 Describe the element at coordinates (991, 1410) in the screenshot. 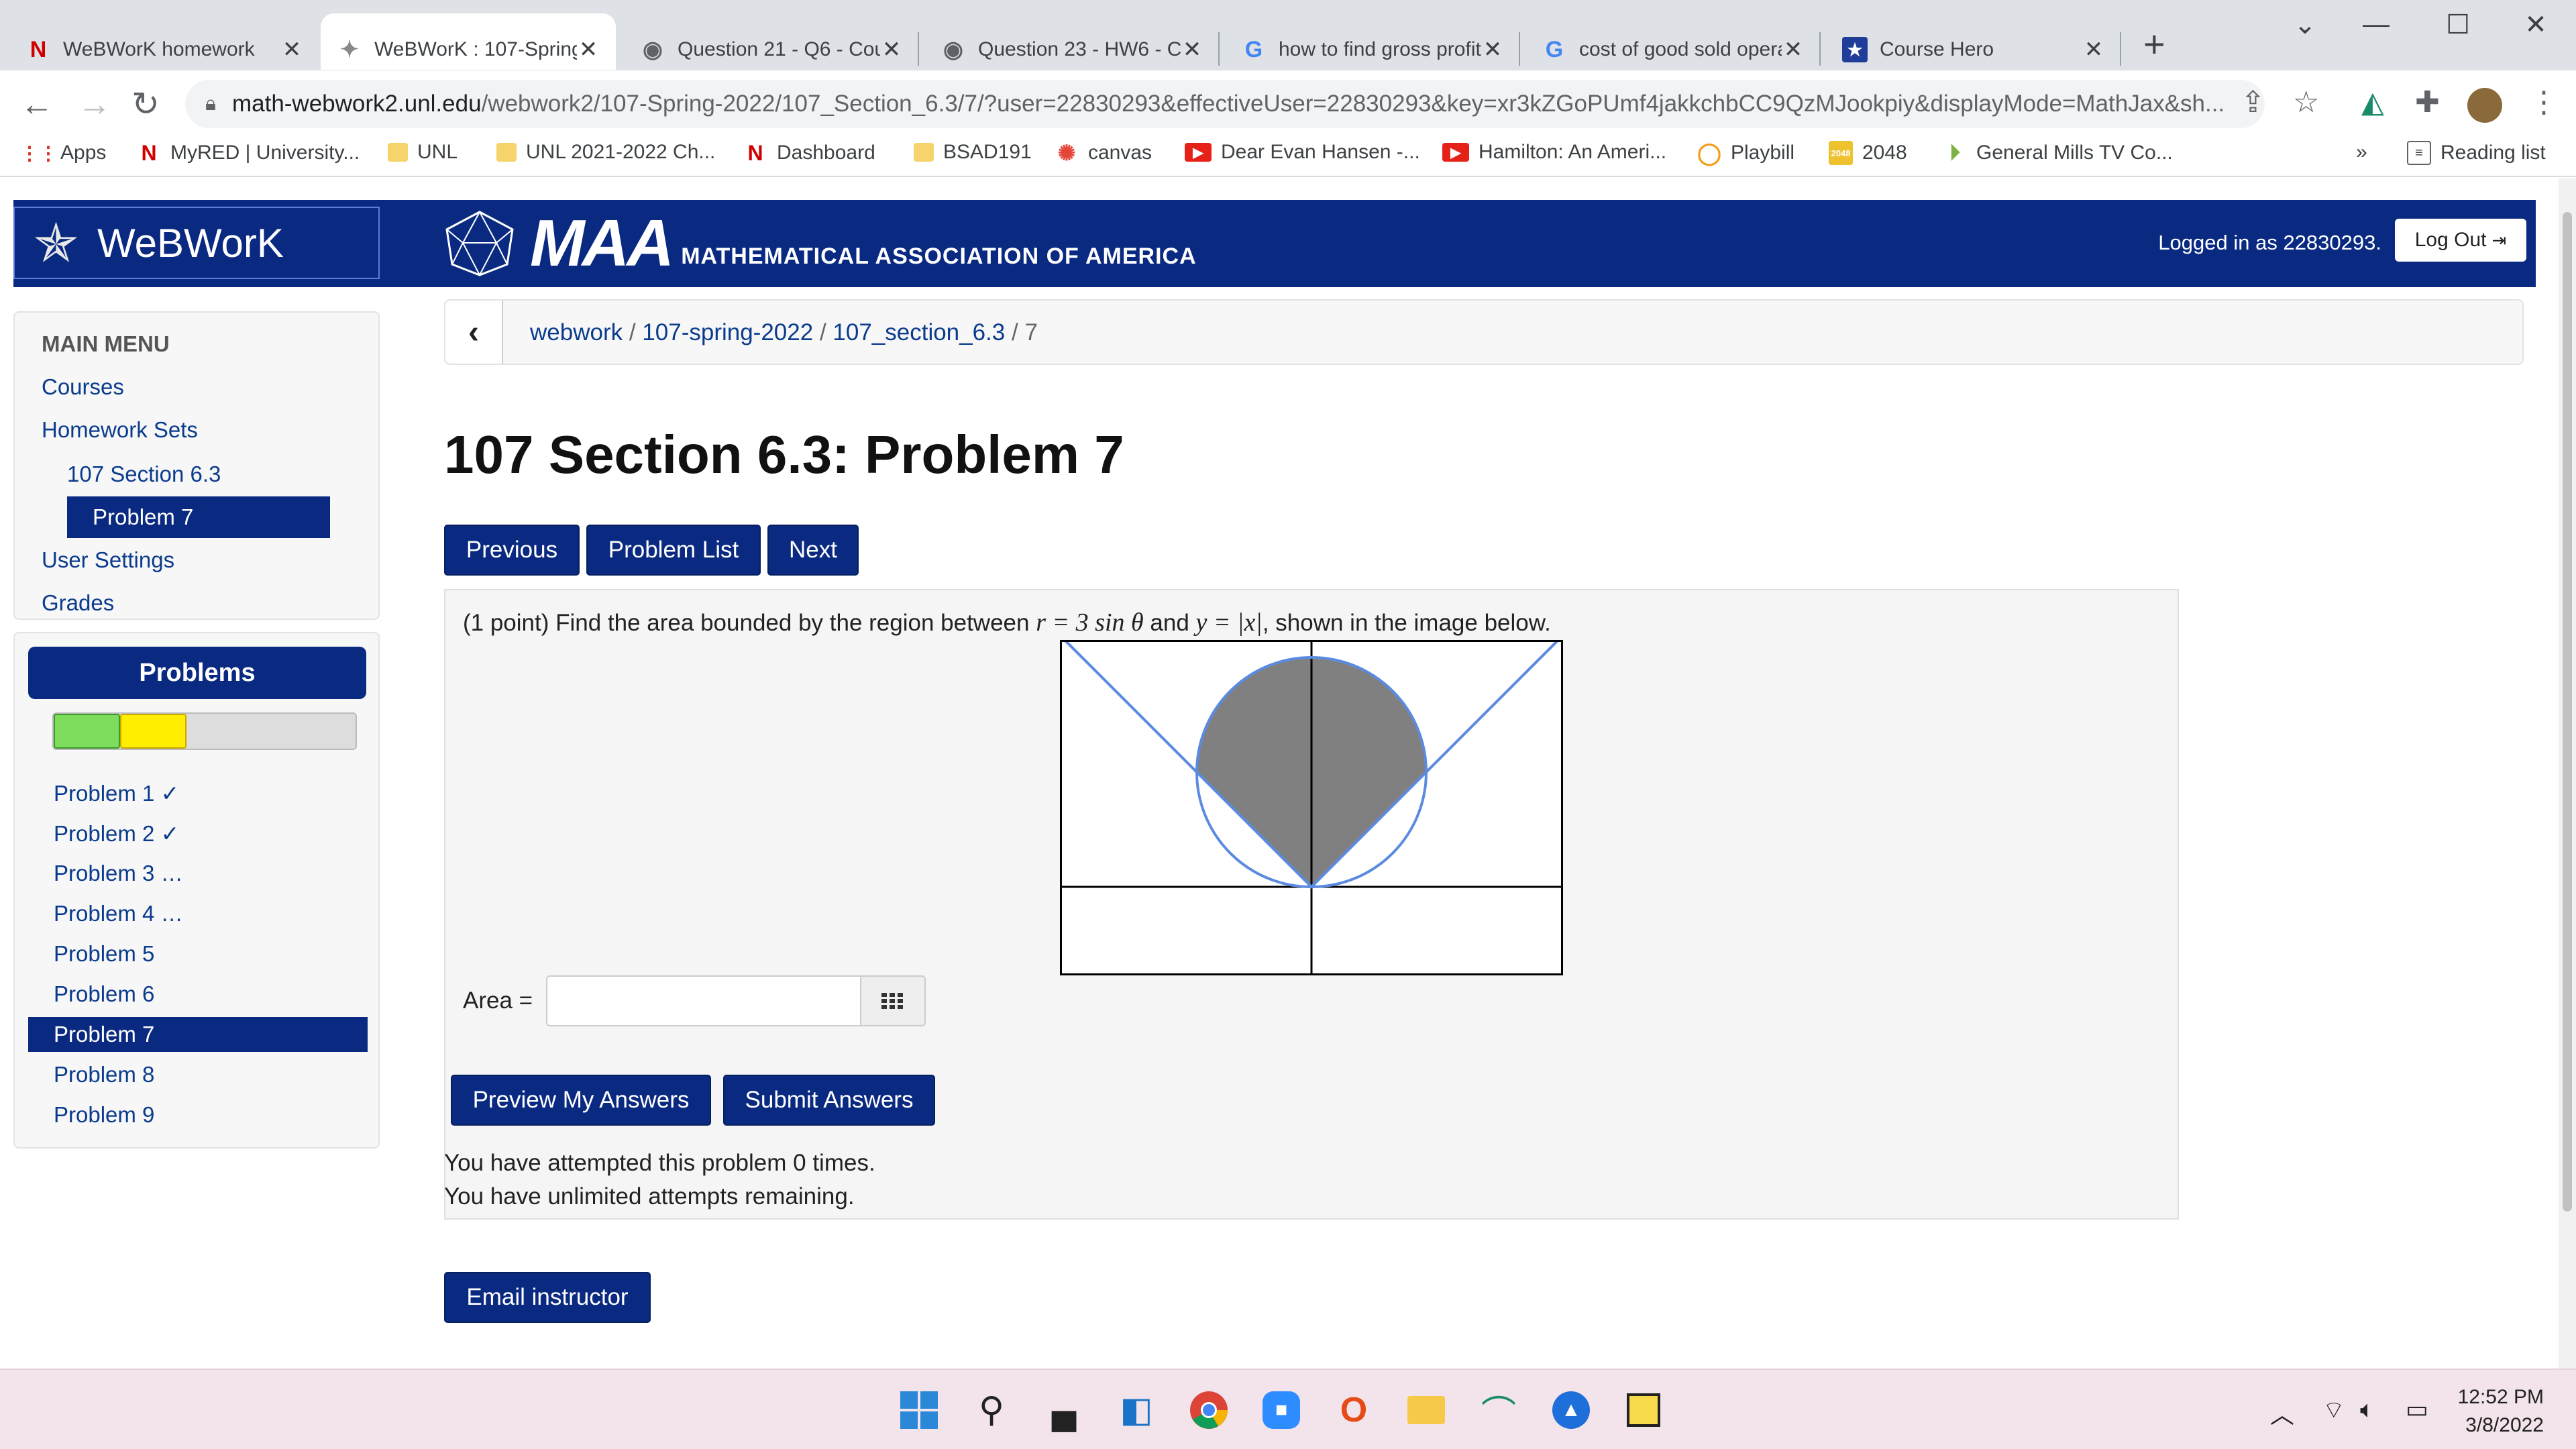

I see `search-icon: ⚲` at that location.